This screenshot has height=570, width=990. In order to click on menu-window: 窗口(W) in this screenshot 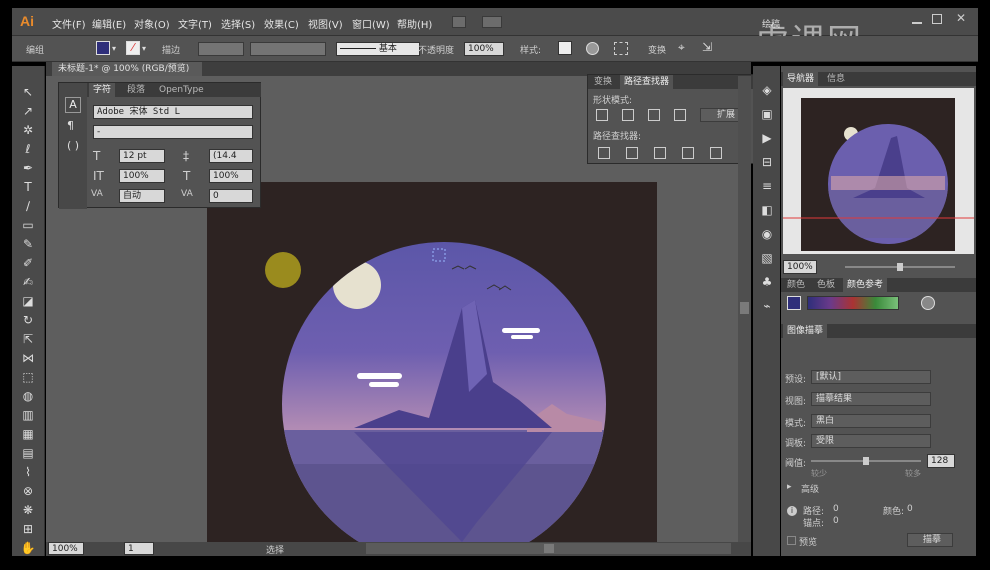, I will do `click(371, 23)`.